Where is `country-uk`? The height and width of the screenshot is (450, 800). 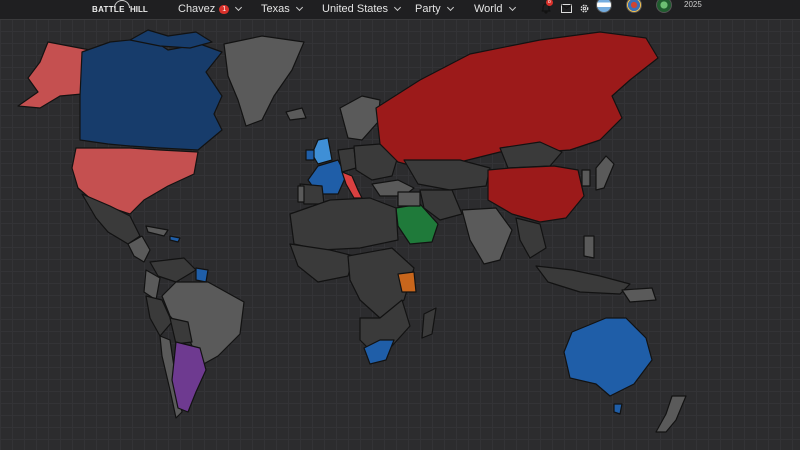
country-uk is located at coordinates (322, 151).